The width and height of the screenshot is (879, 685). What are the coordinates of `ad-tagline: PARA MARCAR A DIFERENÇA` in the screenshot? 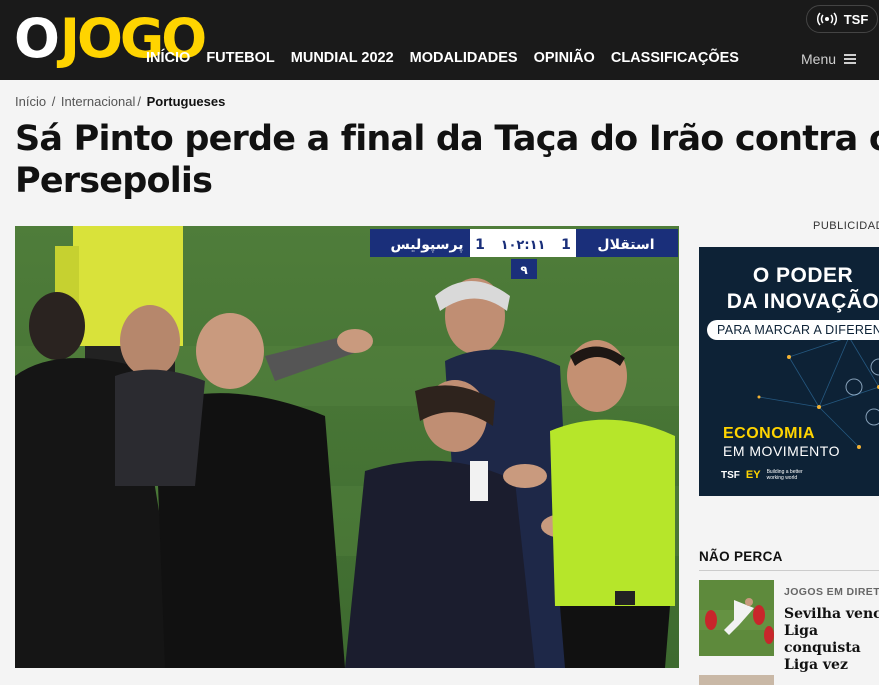 It's located at (793, 330).